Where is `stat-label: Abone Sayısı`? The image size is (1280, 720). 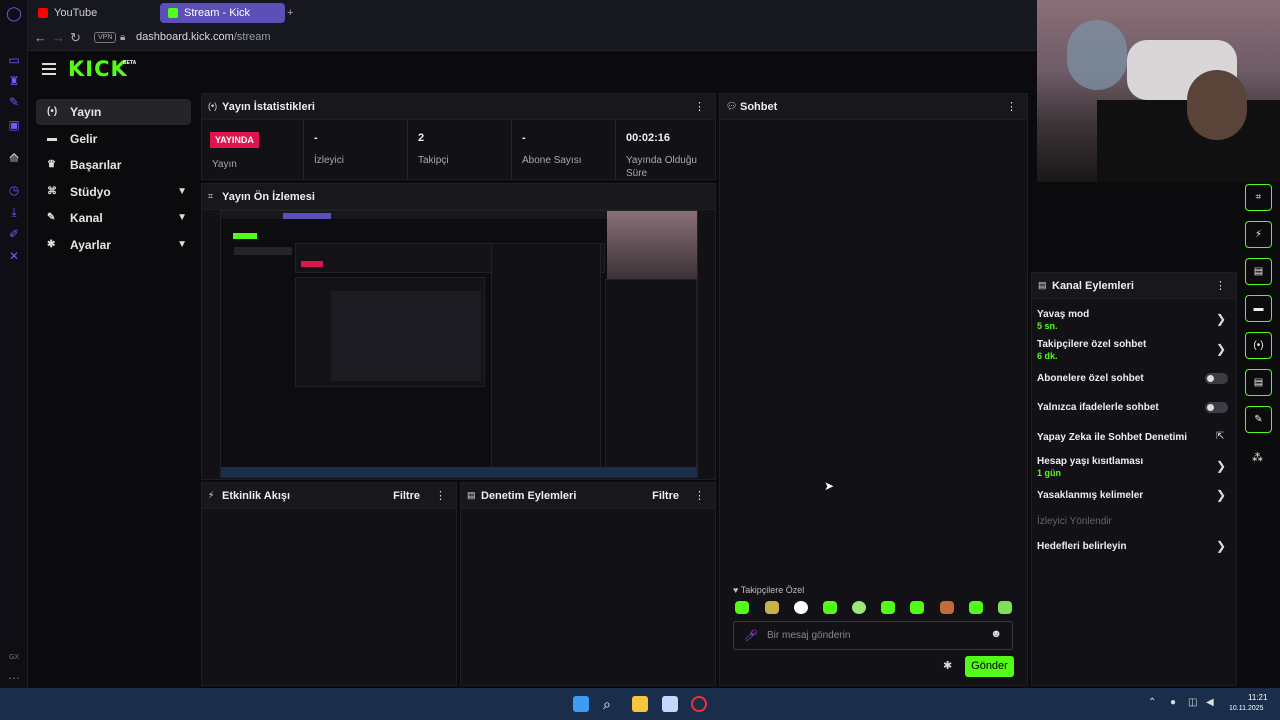 stat-label: Abone Sayısı is located at coordinates (552, 160).